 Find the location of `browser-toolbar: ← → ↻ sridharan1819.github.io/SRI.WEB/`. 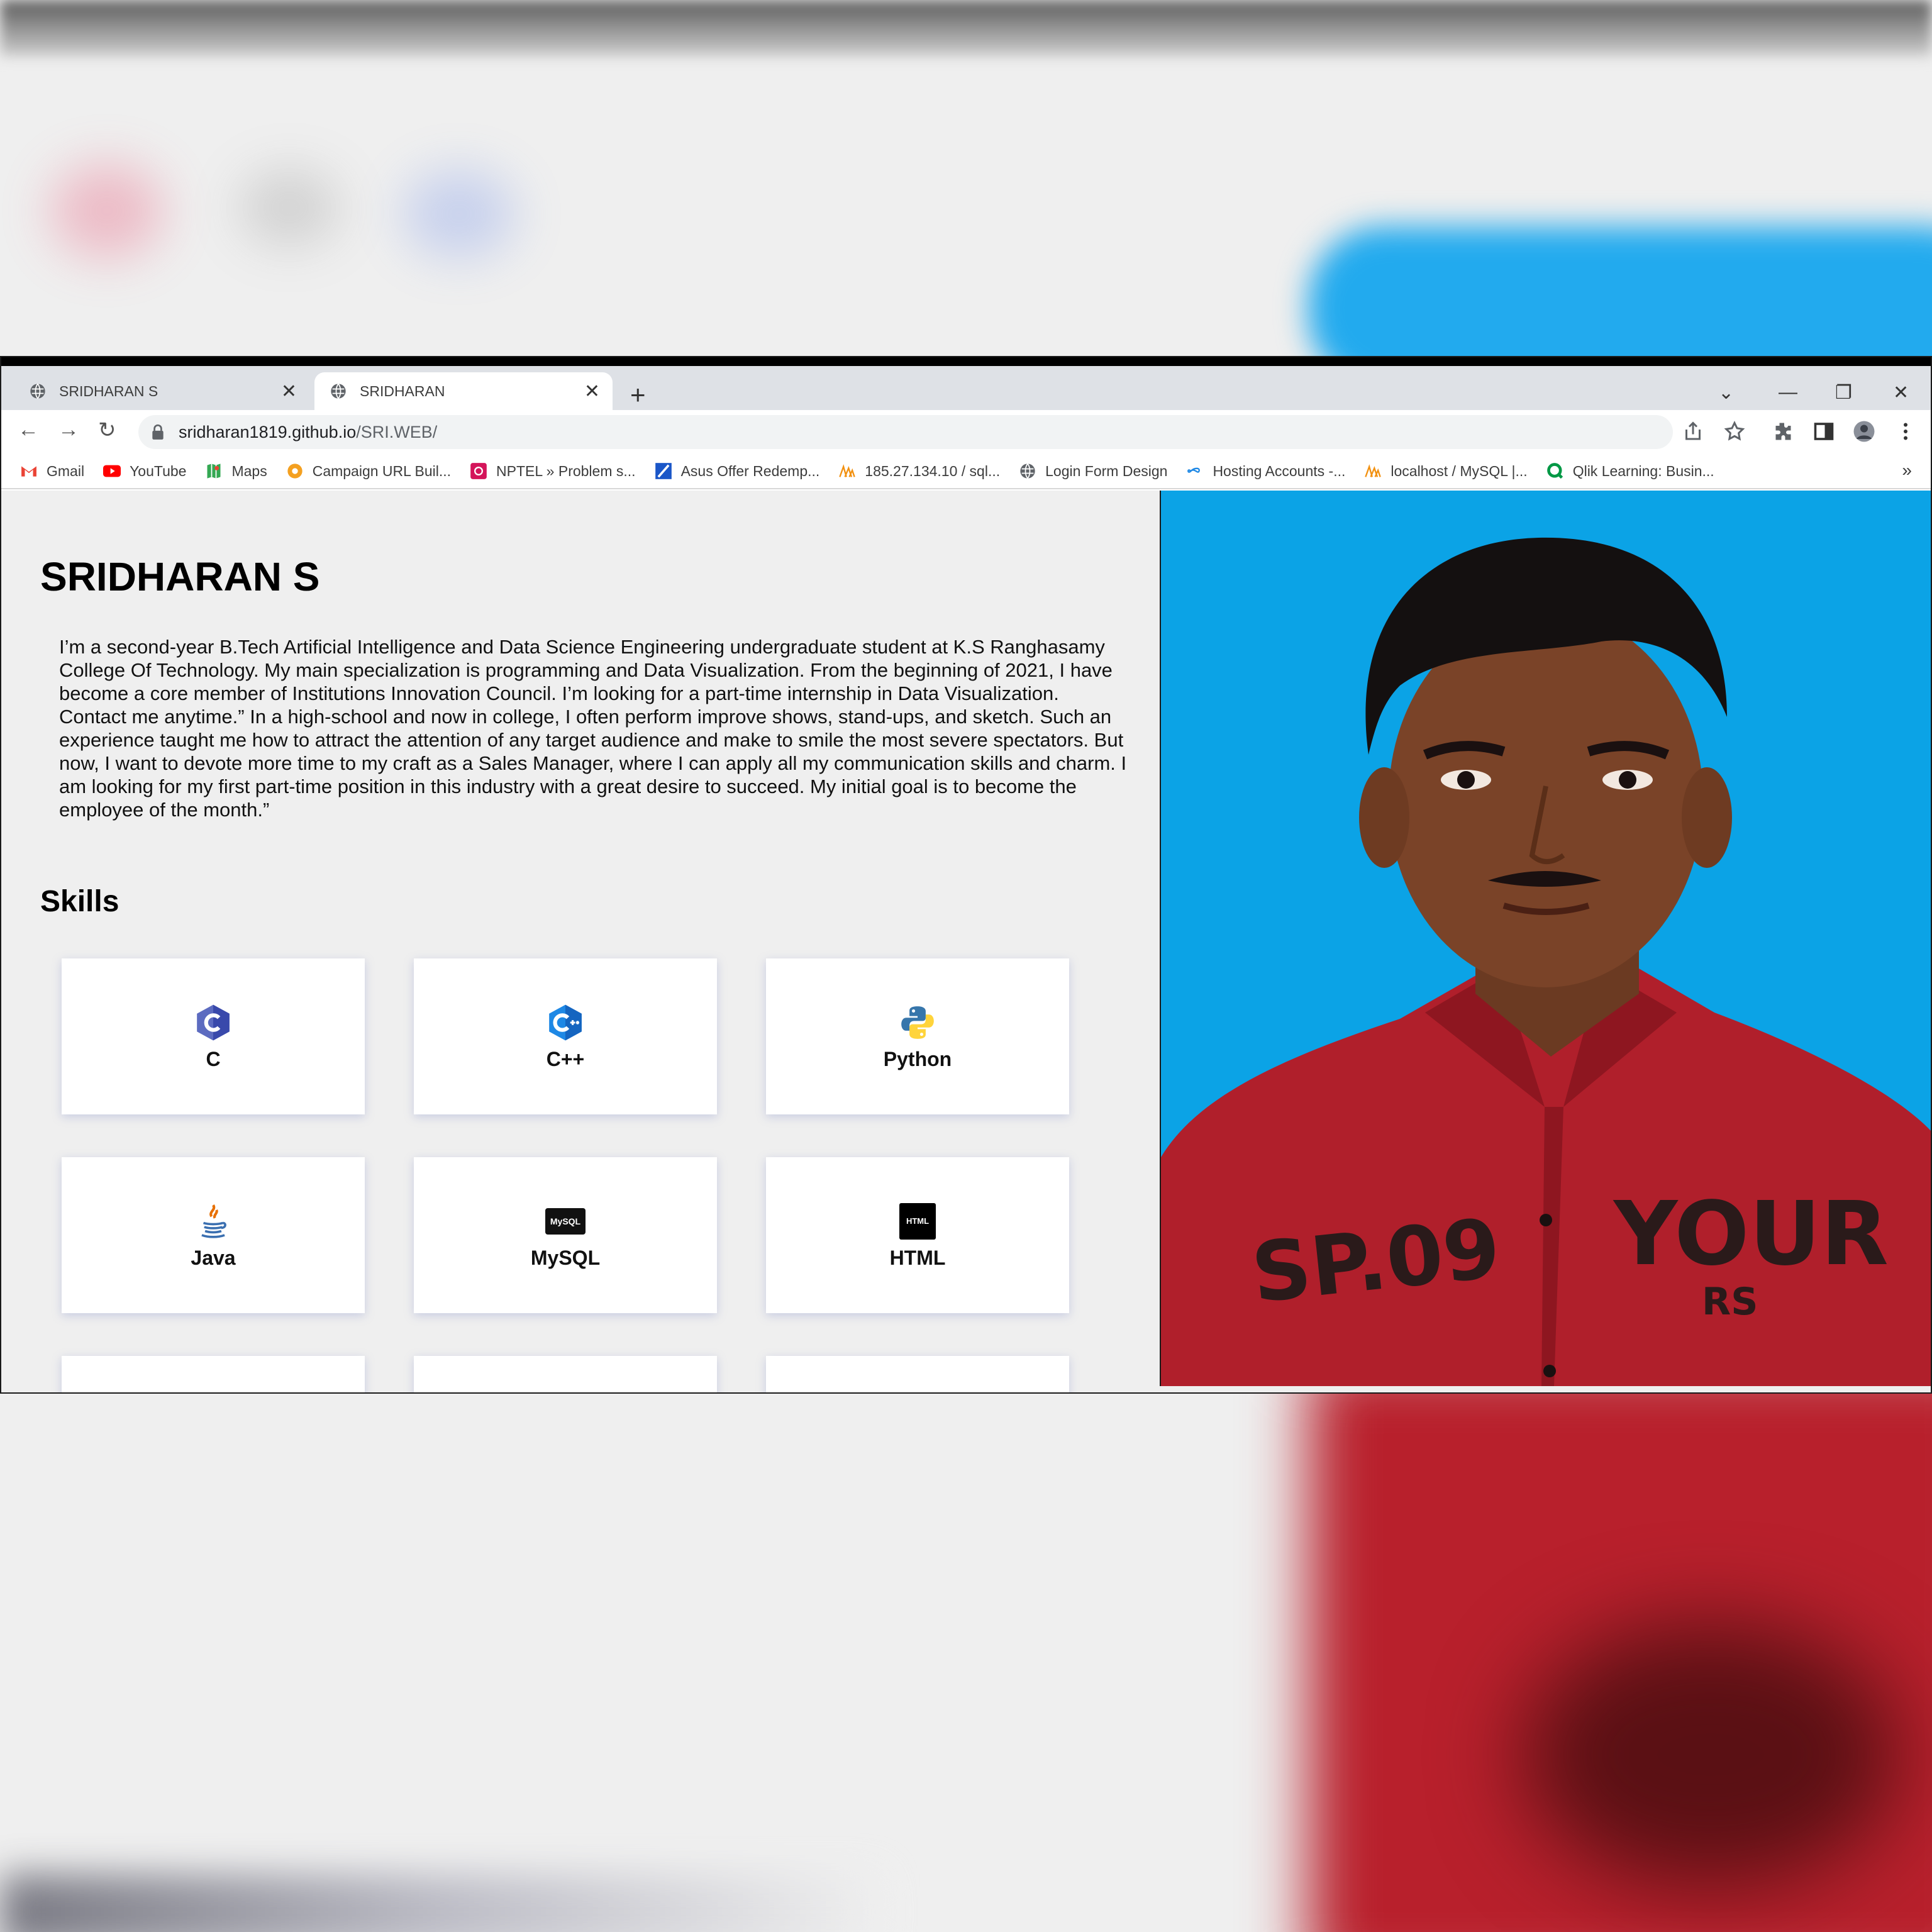

browser-toolbar: ← → ↻ sridharan1819.github.io/SRI.WEB/ is located at coordinates (966, 432).